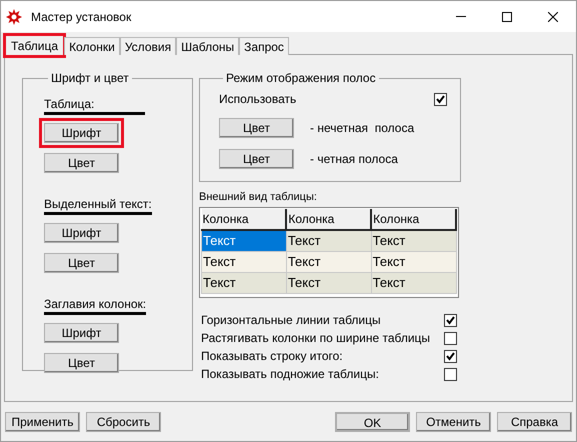 The image size is (577, 442). I want to click on preview-label: Внешний вид таблицы:, so click(258, 197).